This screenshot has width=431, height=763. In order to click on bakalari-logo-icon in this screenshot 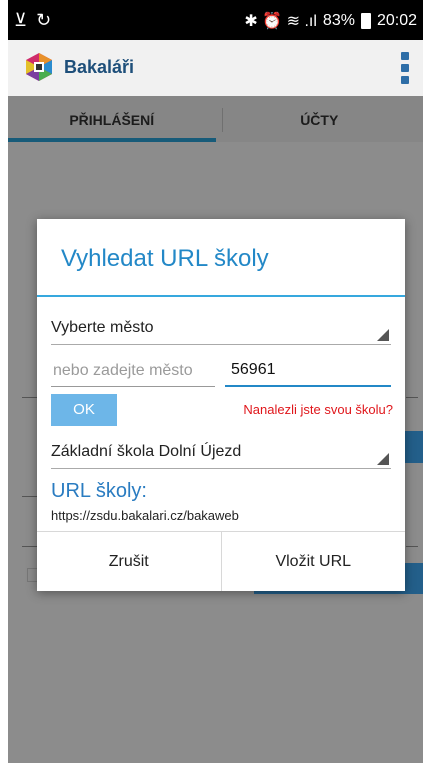, I will do `click(39, 67)`.